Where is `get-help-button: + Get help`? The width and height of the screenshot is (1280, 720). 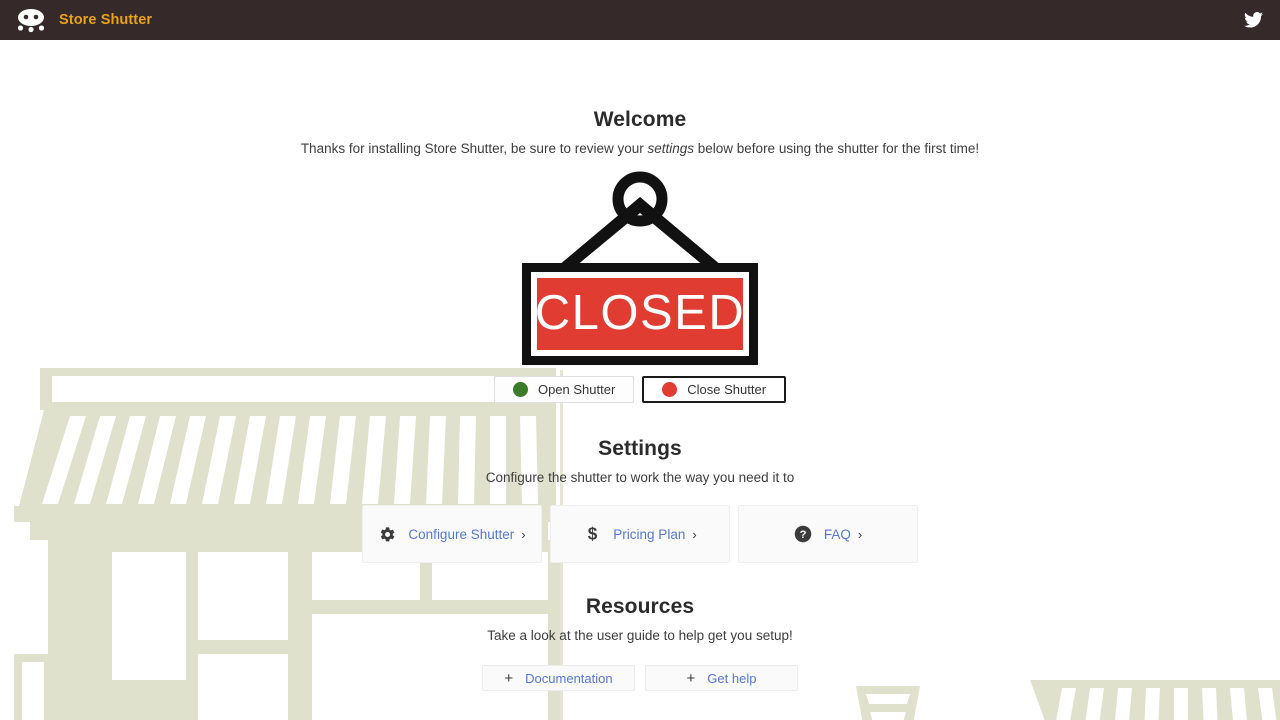
get-help-button: + Get help is located at coordinates (721, 678).